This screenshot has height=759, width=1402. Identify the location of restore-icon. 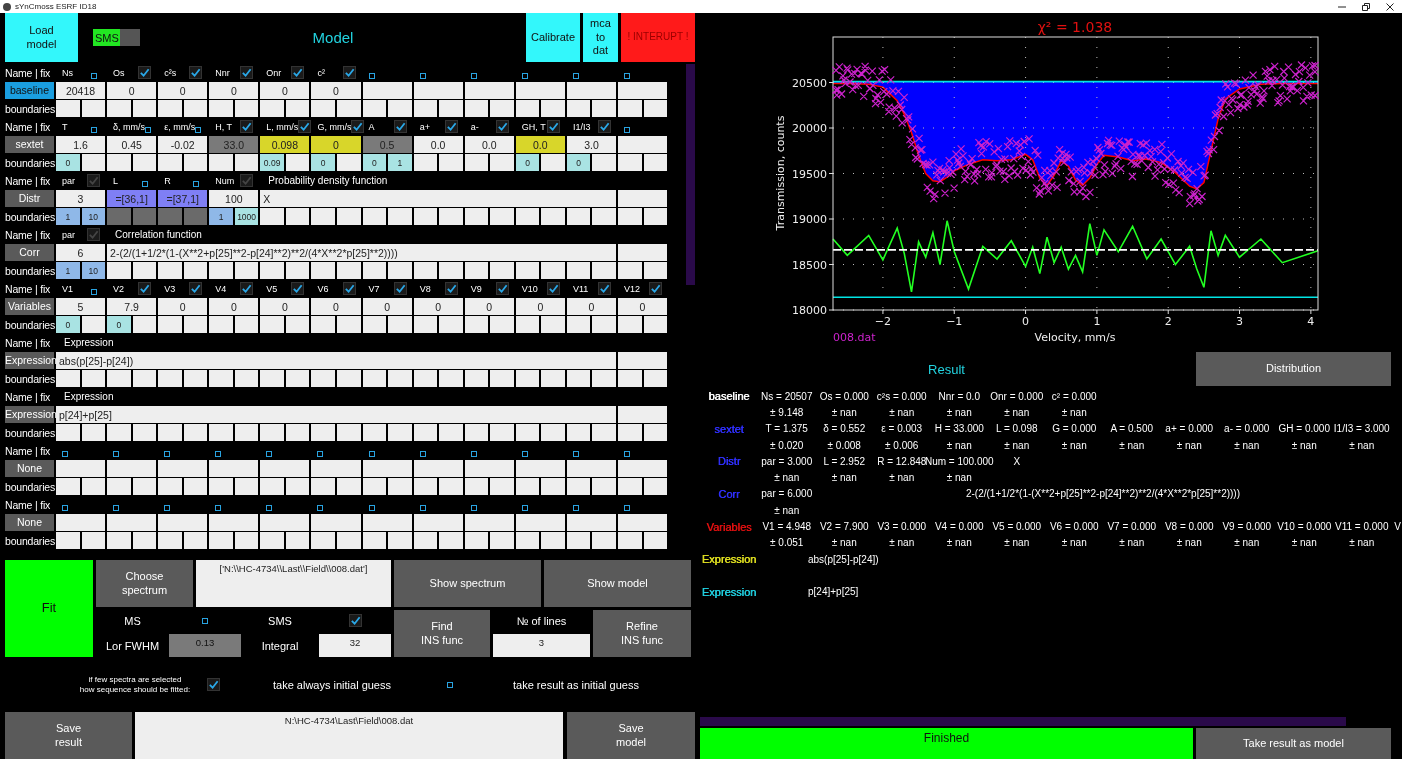
(1366, 6).